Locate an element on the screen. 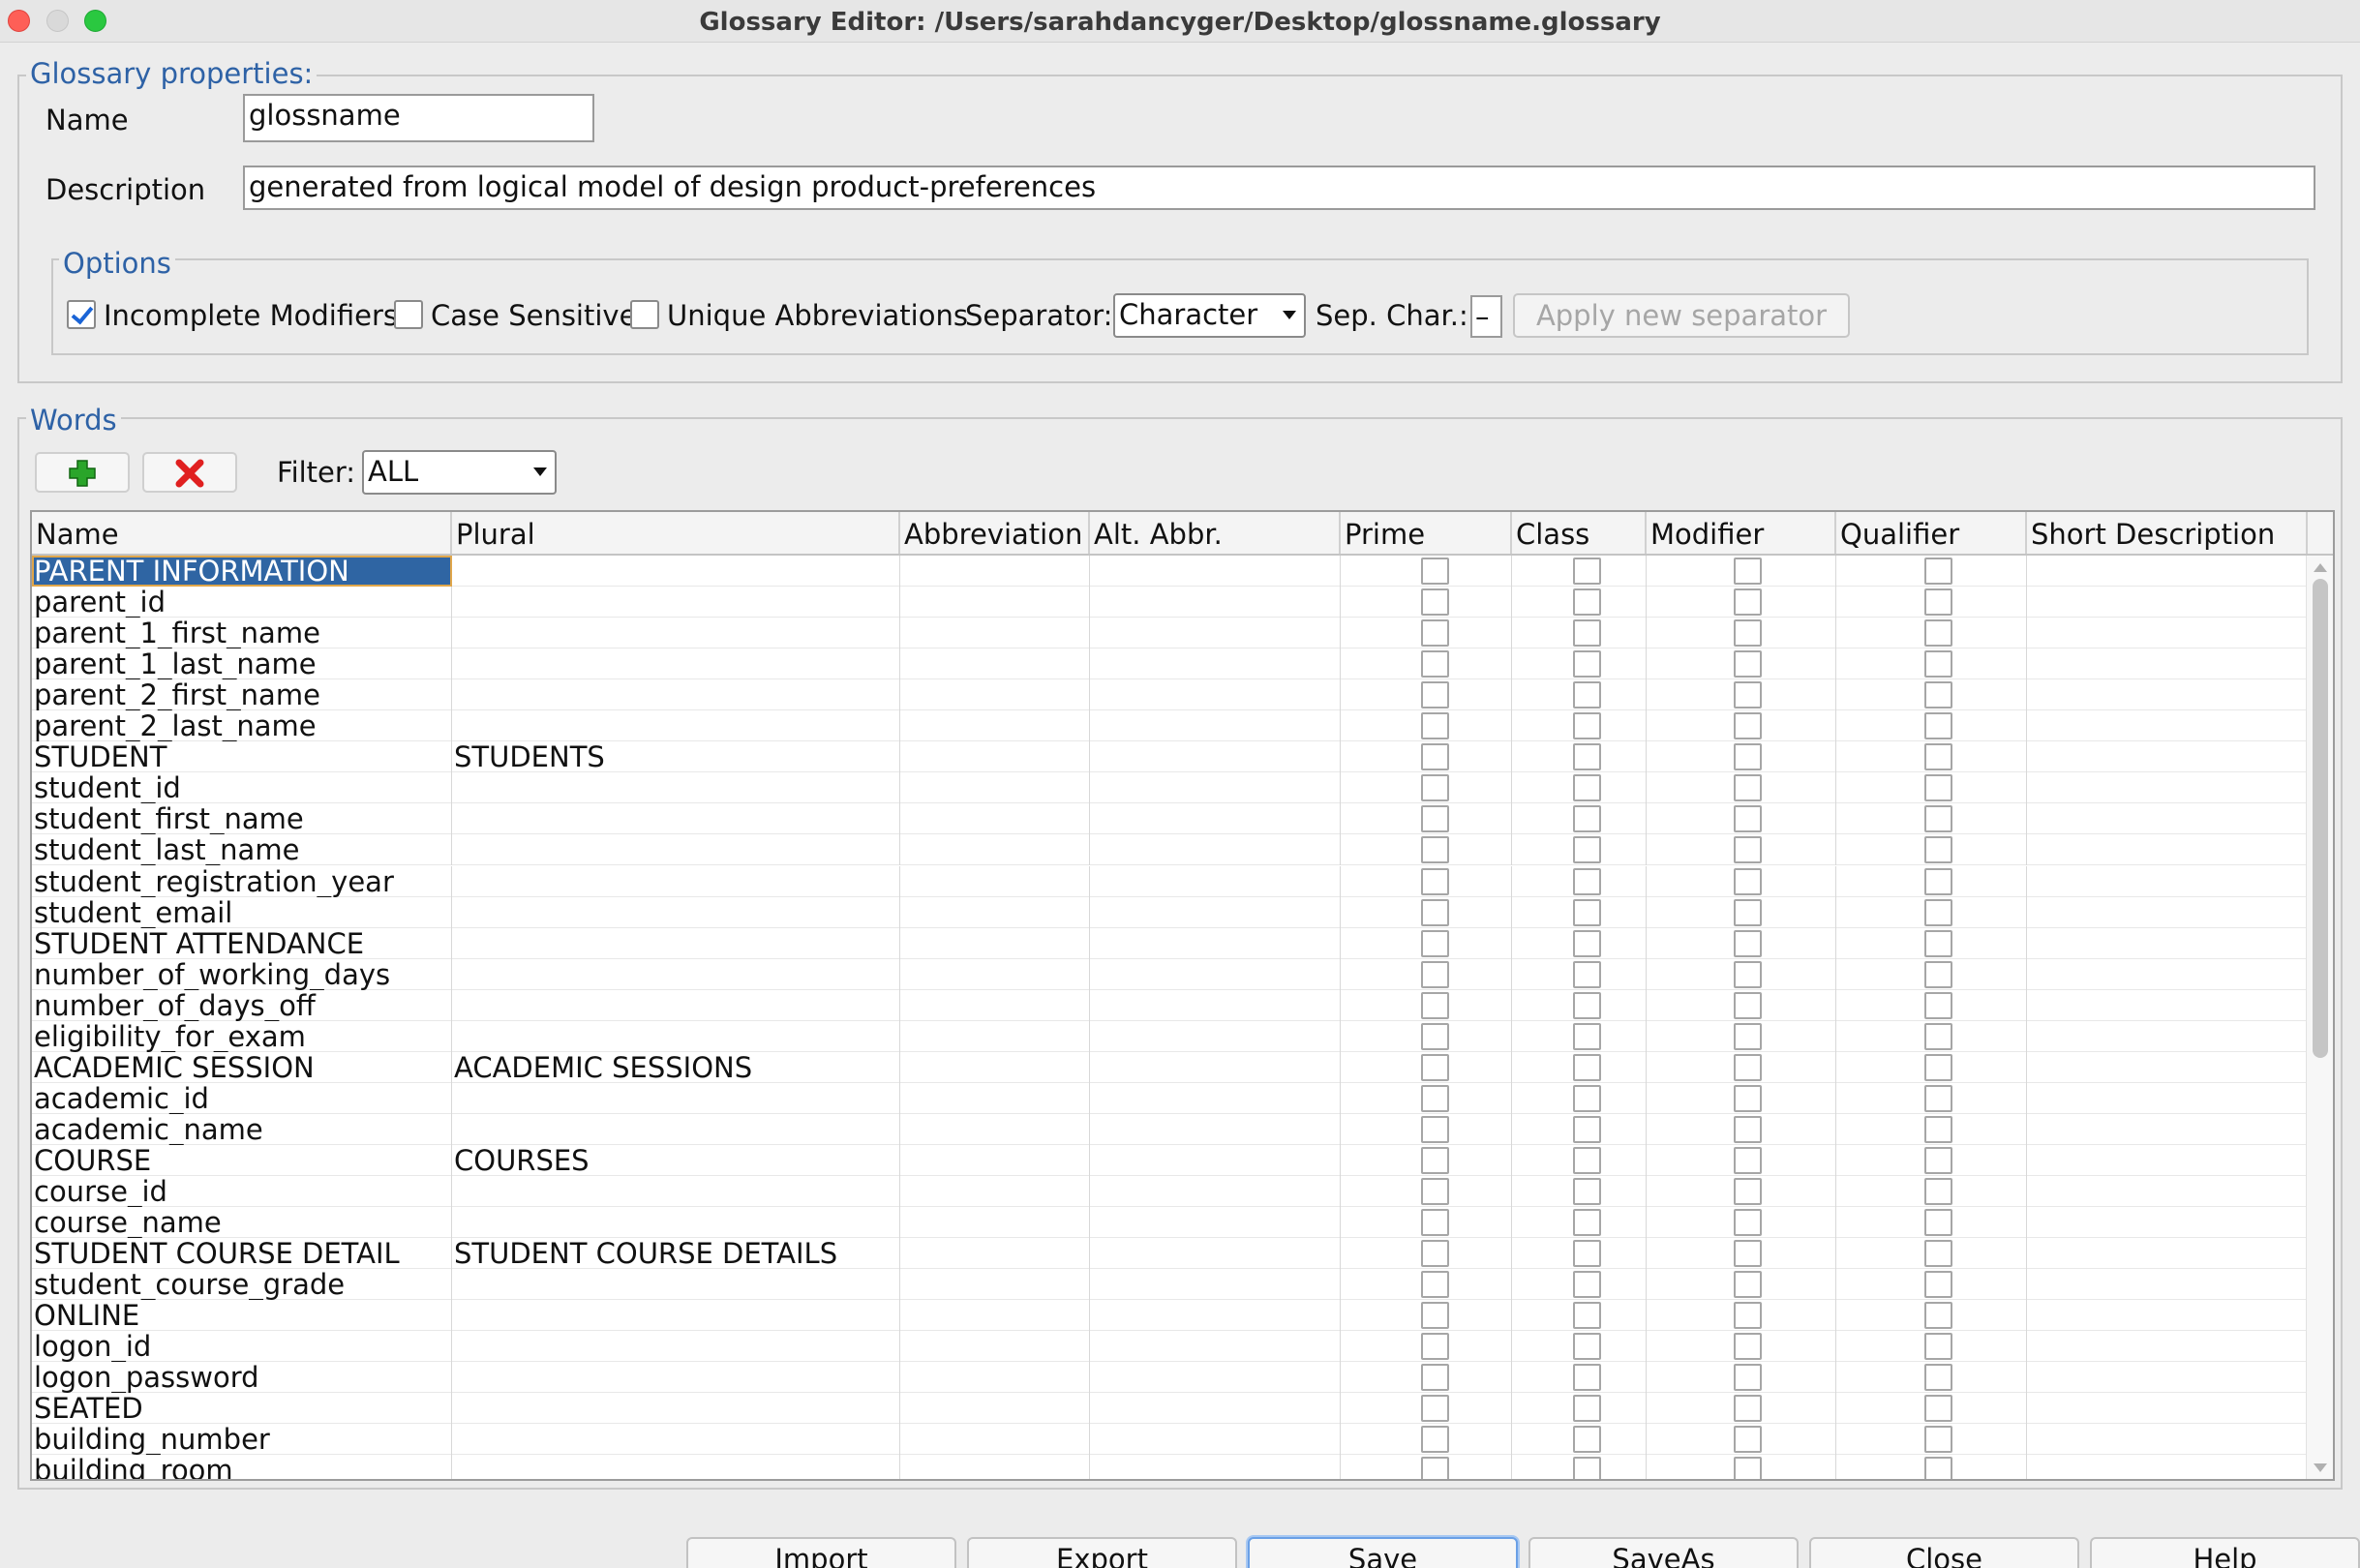 This screenshot has height=1568, width=2360. cell-name: student_registration_year is located at coordinates (242, 881).